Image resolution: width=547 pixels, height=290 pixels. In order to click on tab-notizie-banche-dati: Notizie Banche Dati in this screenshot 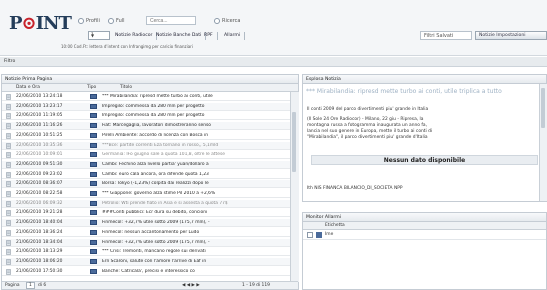, I will do `click(179, 36)`.